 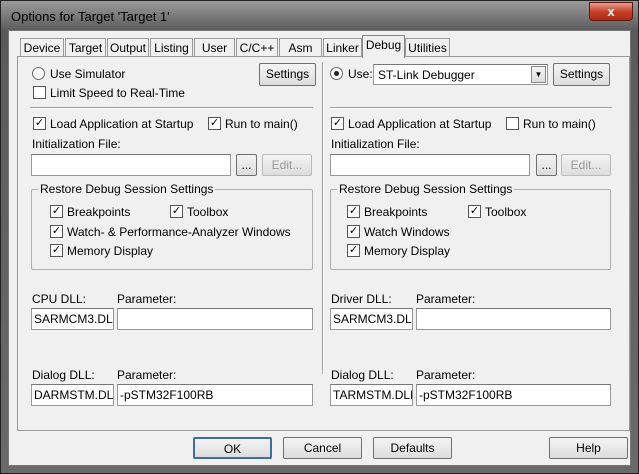 I want to click on right-init-file-label: Initialization File:, so click(x=375, y=144).